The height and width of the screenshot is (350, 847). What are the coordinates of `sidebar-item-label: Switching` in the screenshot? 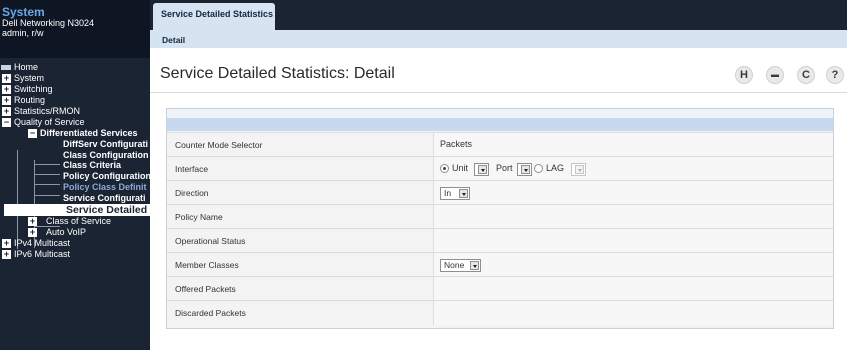 It's located at (33, 89).